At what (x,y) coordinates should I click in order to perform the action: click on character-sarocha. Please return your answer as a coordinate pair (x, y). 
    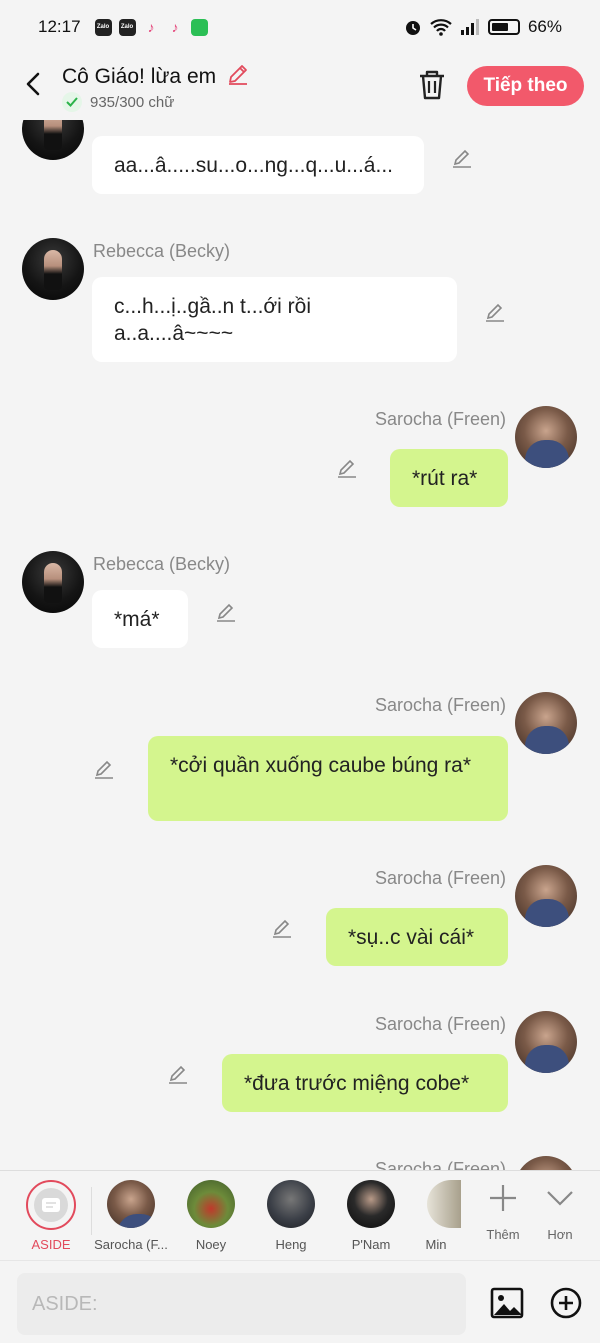
    Looking at the image, I should click on (131, 1204).